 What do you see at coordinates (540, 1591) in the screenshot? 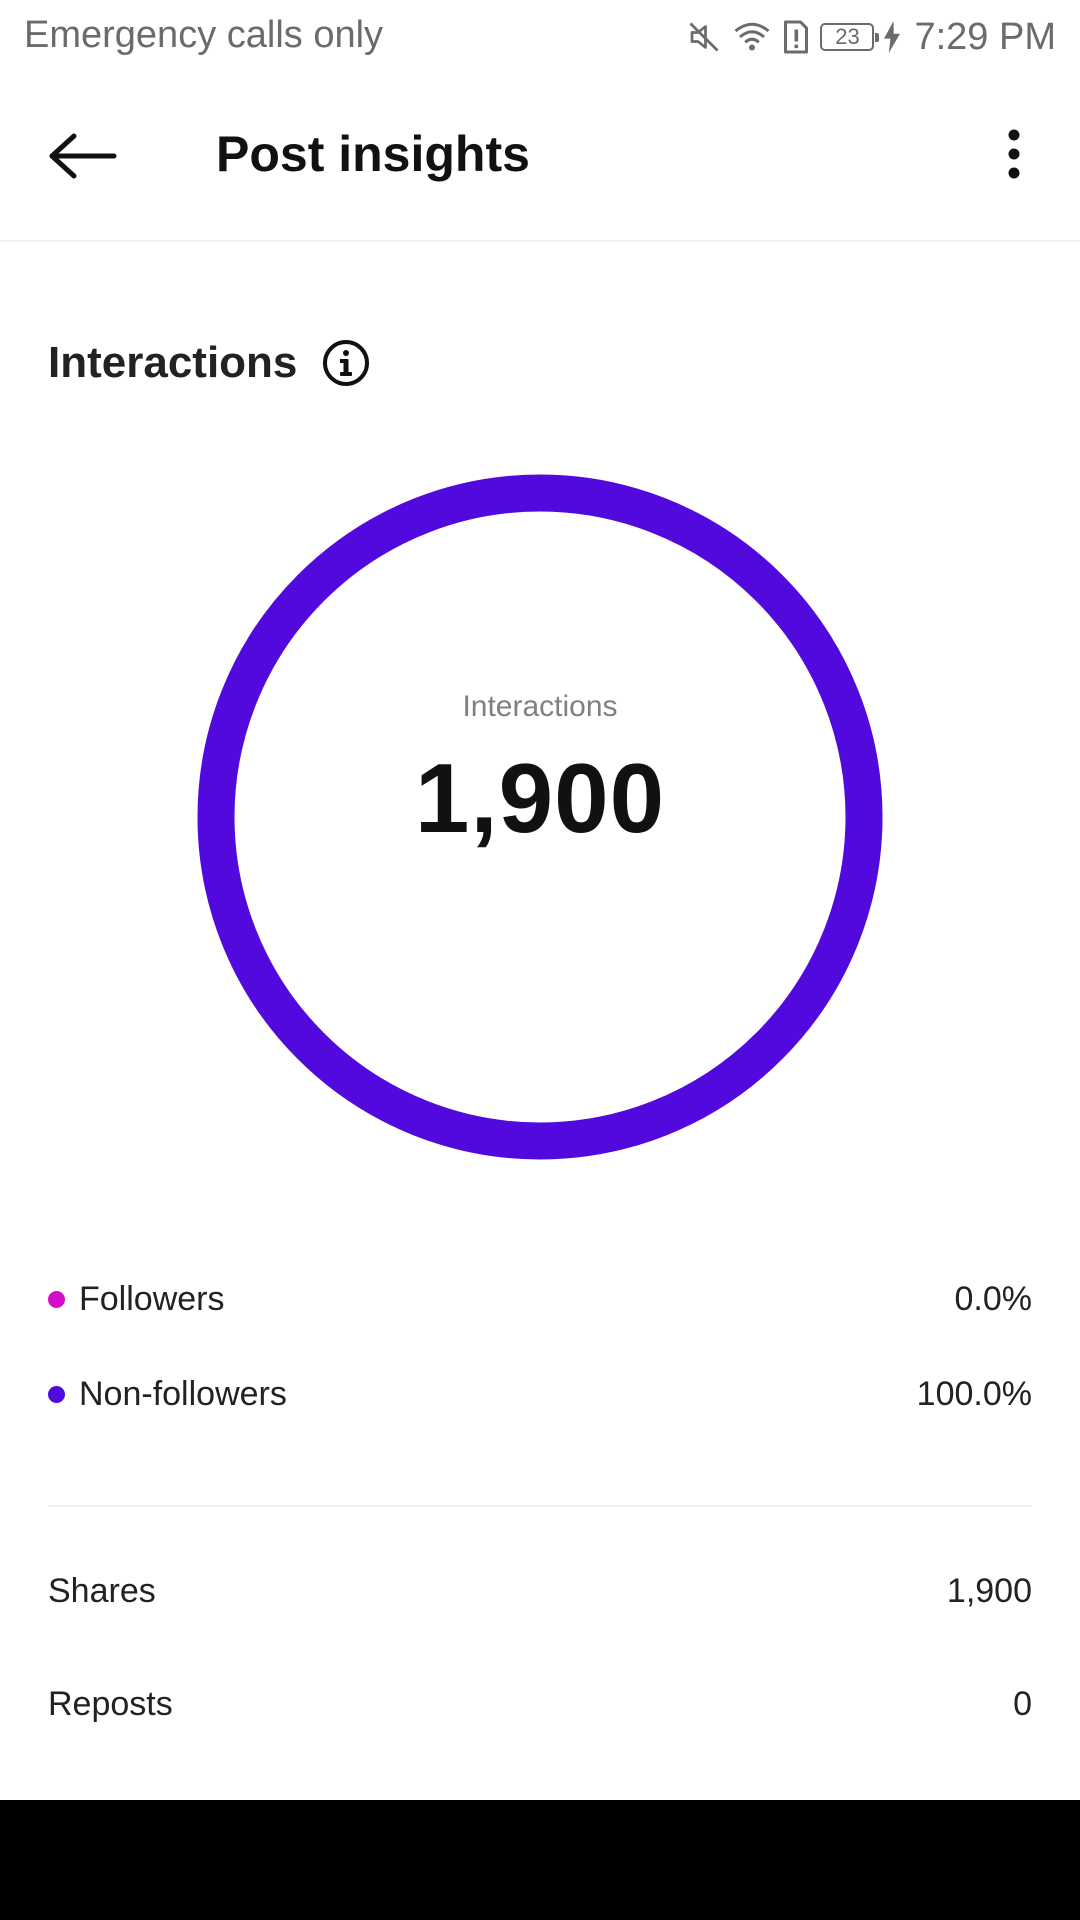
I see `metric-row-shares: Shares 1,900` at bounding box center [540, 1591].